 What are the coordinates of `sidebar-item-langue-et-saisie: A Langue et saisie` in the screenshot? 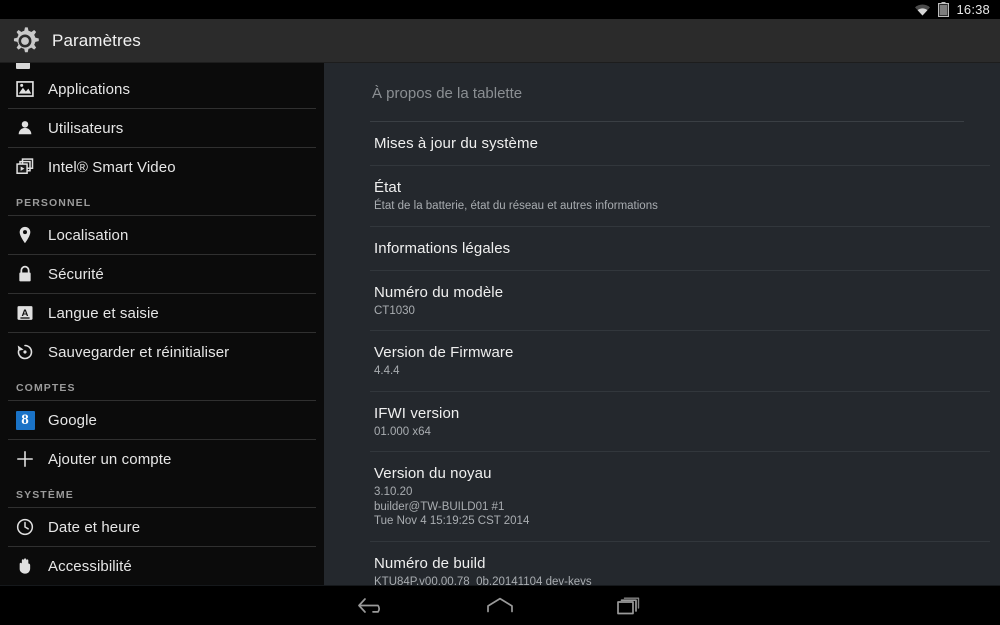 It's located at (162, 313).